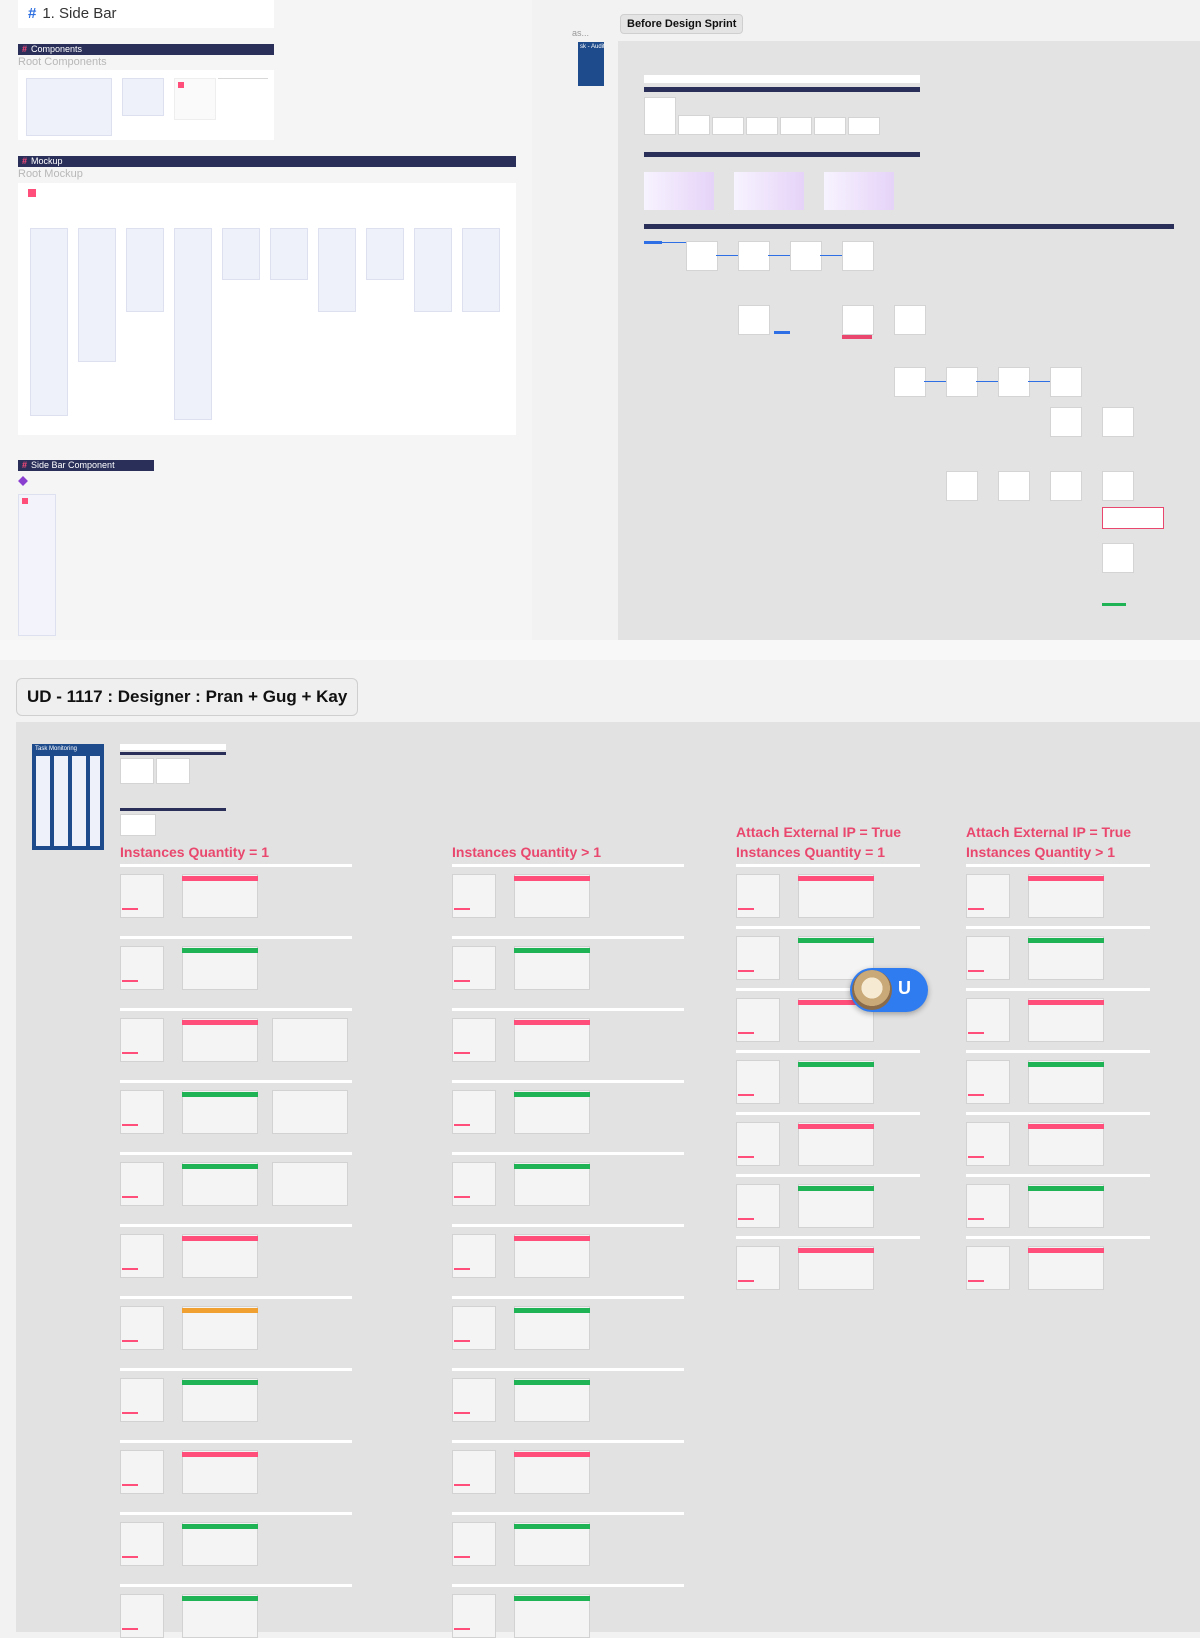  What do you see at coordinates (47, 161) in the screenshot?
I see `mockup-section-title: Mockup` at bounding box center [47, 161].